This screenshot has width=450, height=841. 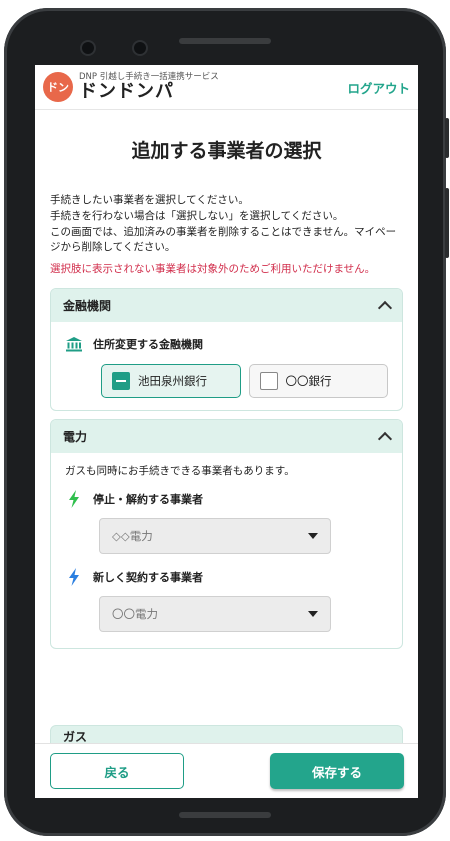 I want to click on finance-options: 池田泉州銀行 〇〇銀行, so click(x=244, y=380).